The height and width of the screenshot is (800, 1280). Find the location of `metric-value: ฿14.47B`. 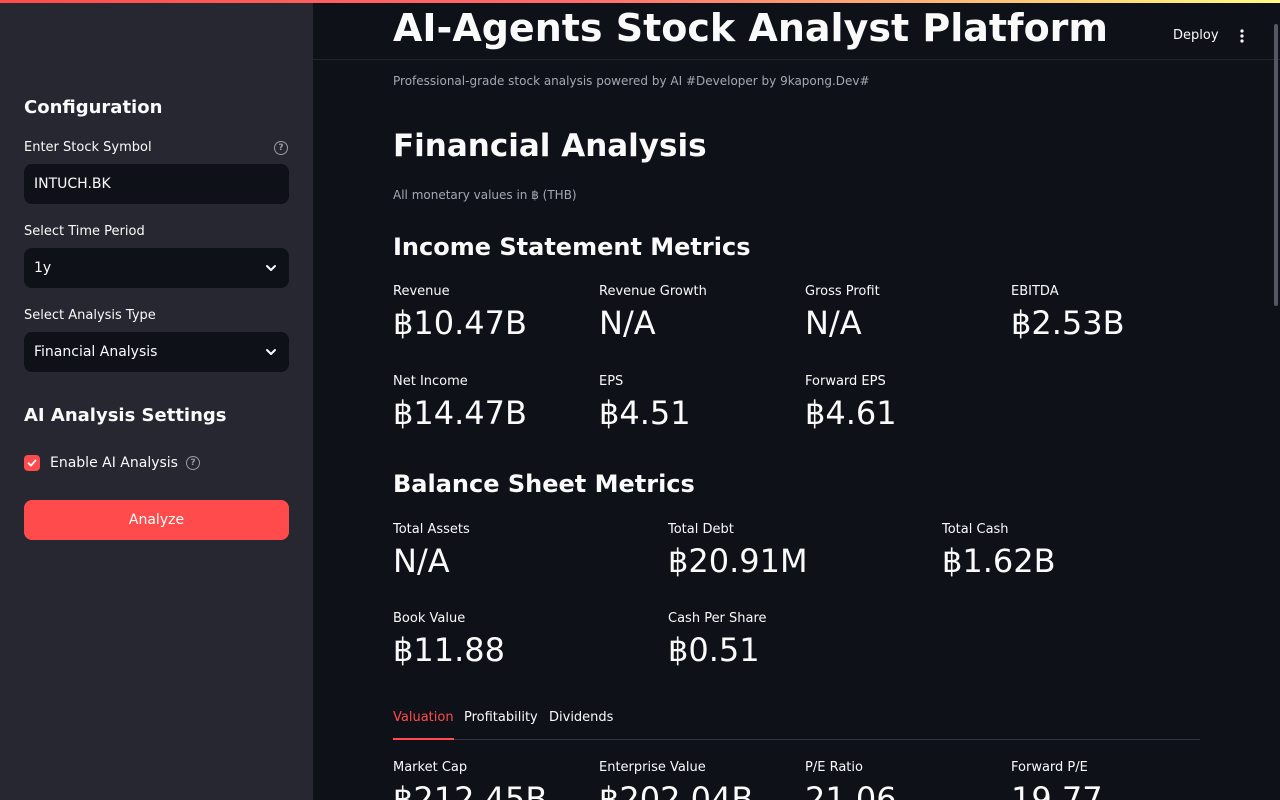

metric-value: ฿14.47B is located at coordinates (460, 413).